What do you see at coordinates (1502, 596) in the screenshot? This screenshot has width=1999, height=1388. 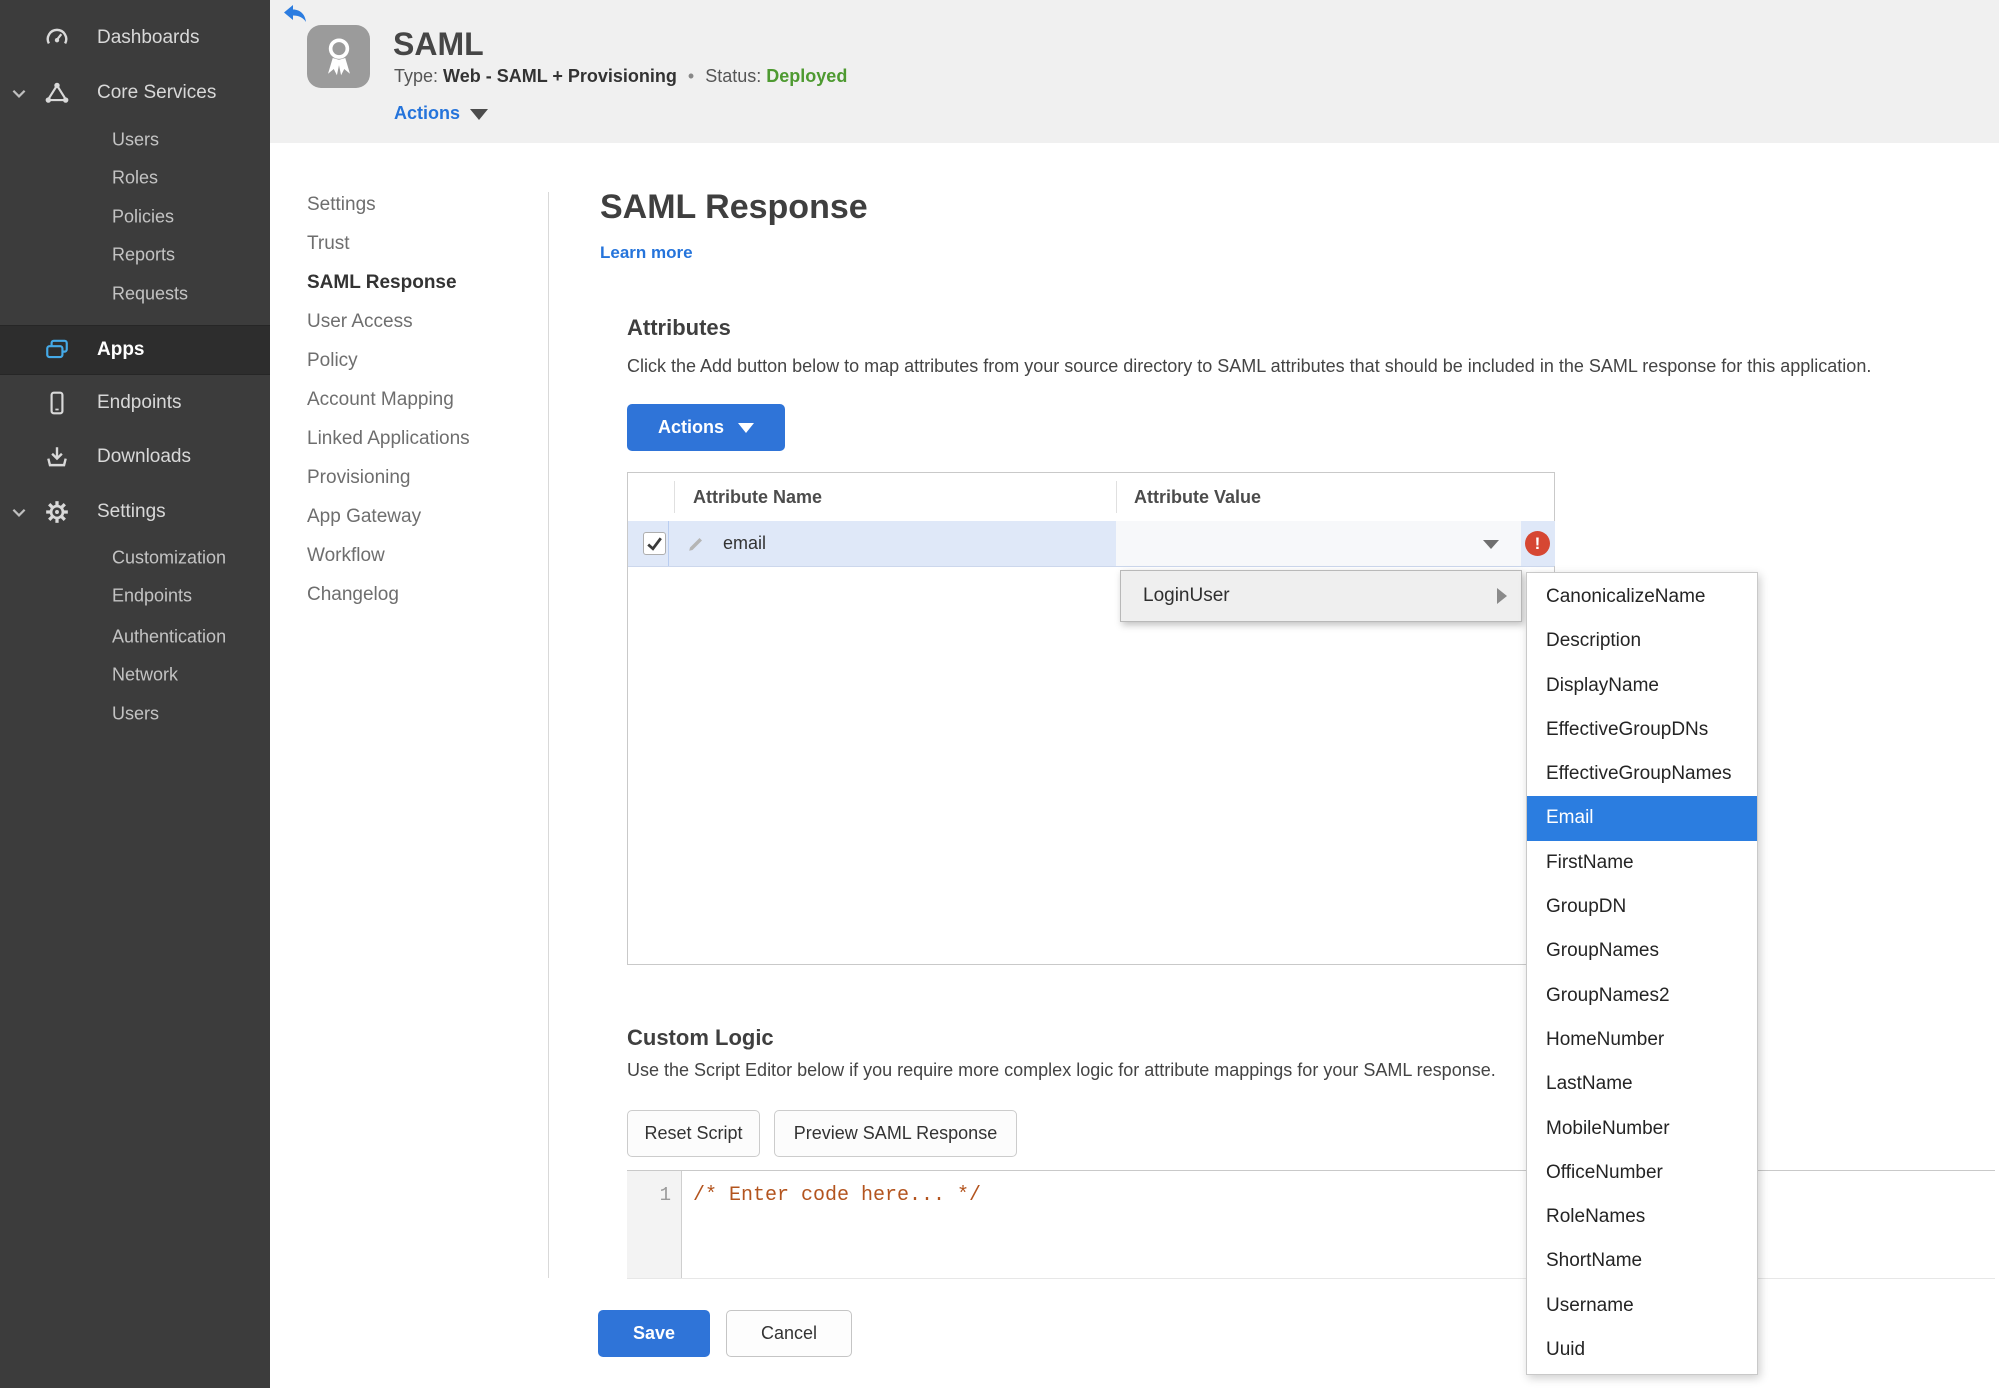 I see `submenu-arrow-icon` at bounding box center [1502, 596].